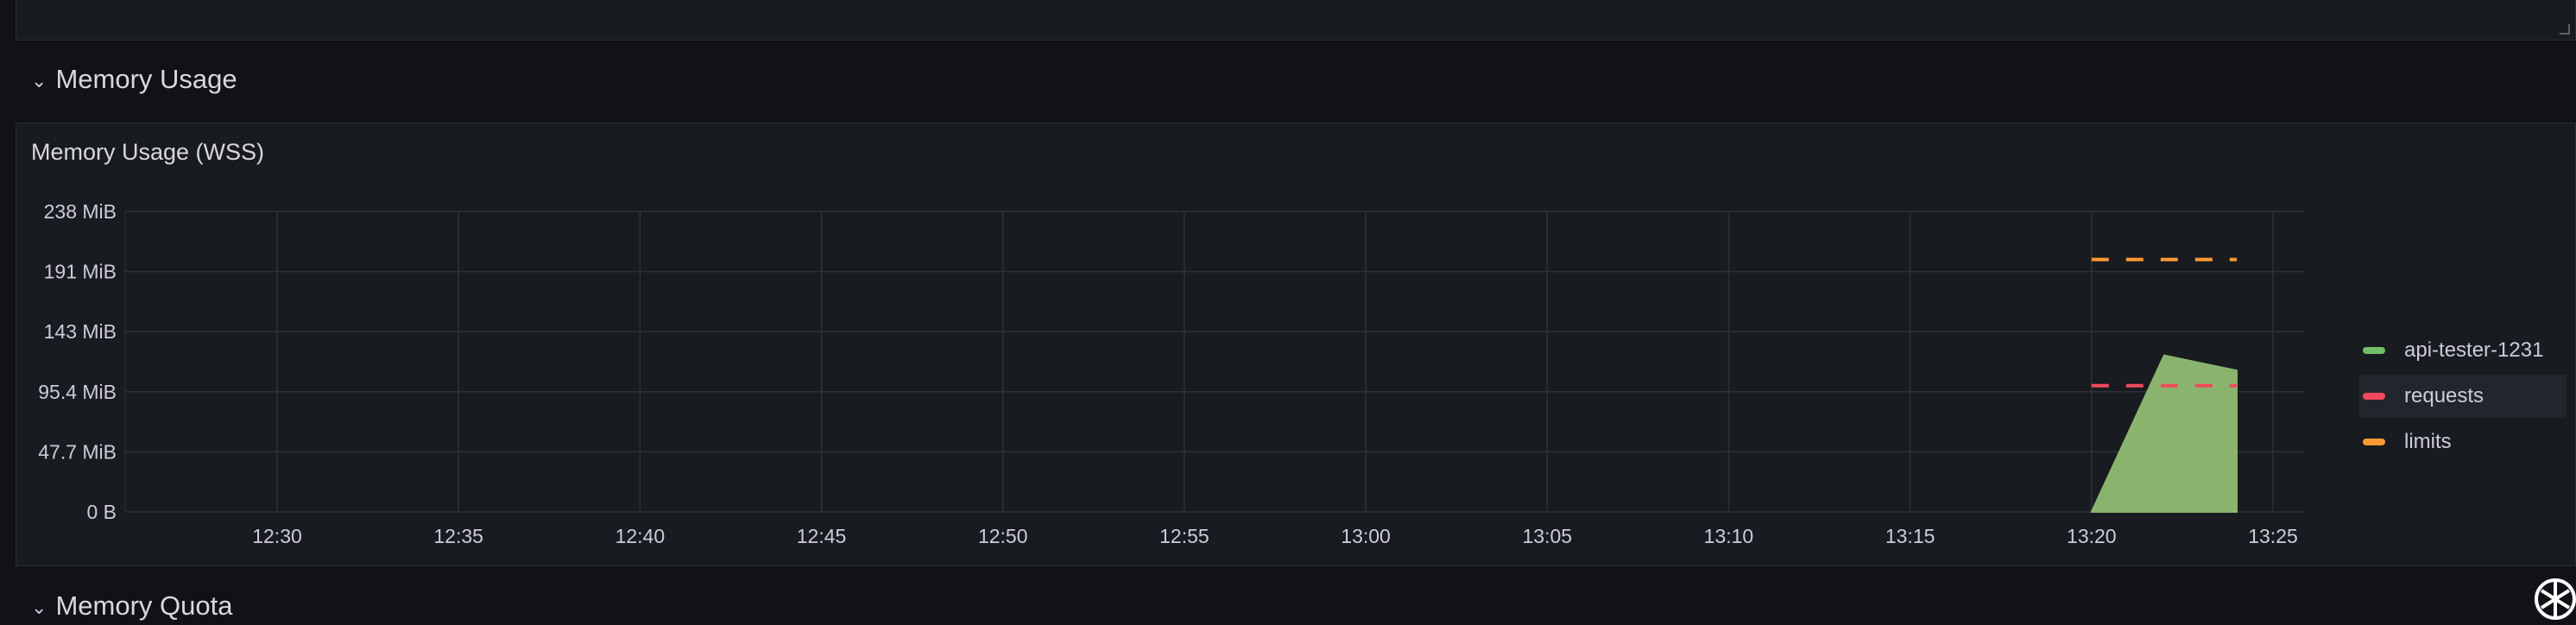 This screenshot has width=2576, height=625. I want to click on legend-label: api-tester-1231, so click(2474, 350).